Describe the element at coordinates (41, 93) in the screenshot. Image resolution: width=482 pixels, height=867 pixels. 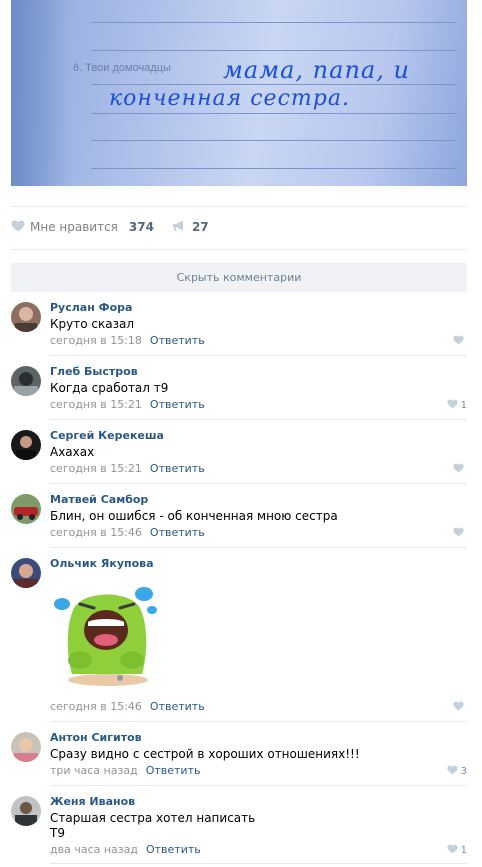
I see `photo-shadow` at that location.